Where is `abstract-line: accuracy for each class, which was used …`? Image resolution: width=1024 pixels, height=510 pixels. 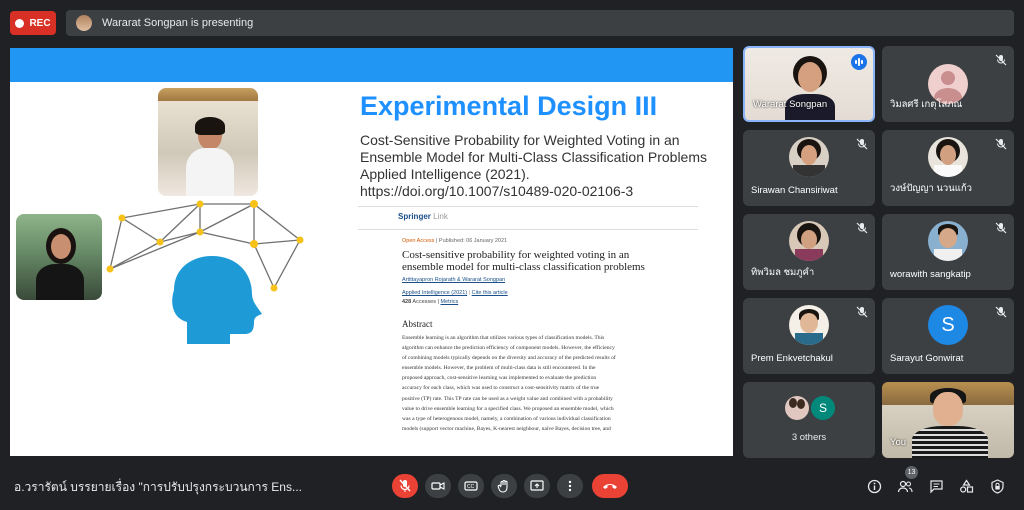
abstract-line: accuracy for each class, which was used … is located at coordinates (501, 388).